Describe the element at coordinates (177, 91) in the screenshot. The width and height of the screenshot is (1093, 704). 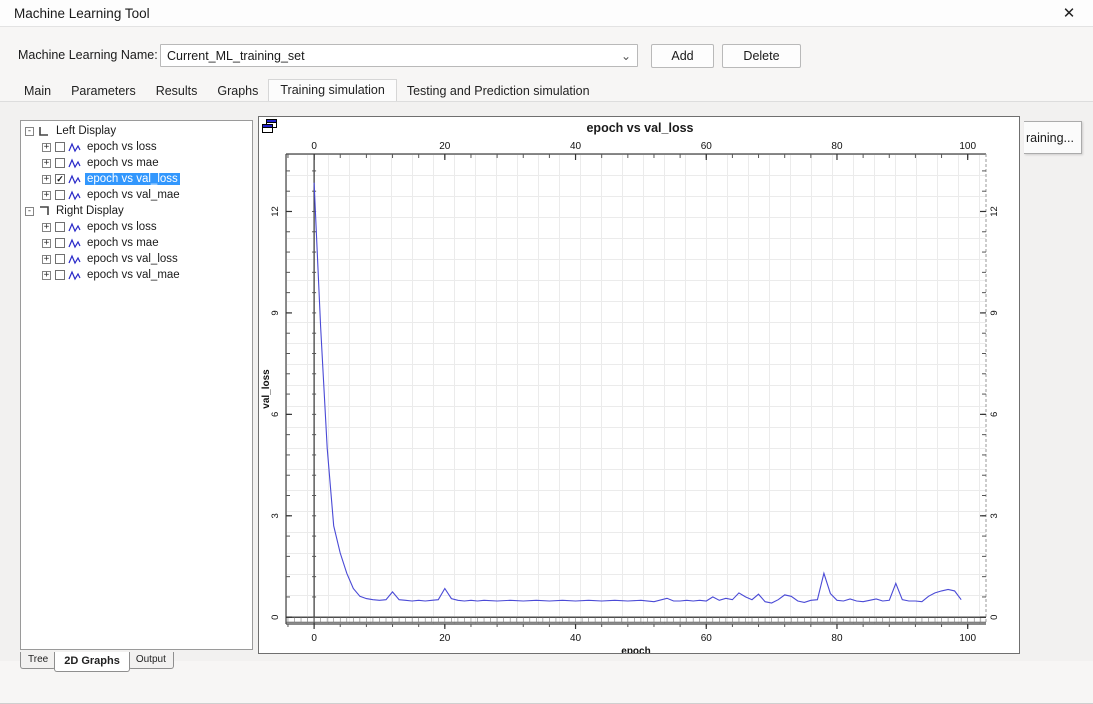
I see `tab-results: Results` at that location.